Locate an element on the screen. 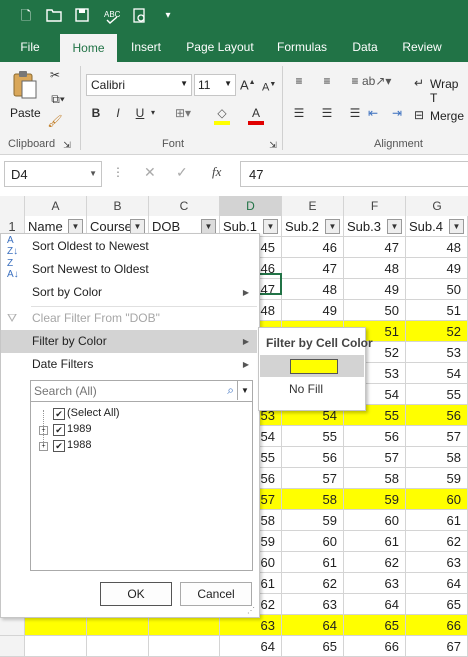 Image resolution: width=468 pixels, height=657 pixels. column-header-e: E is located at coordinates (313, 206).